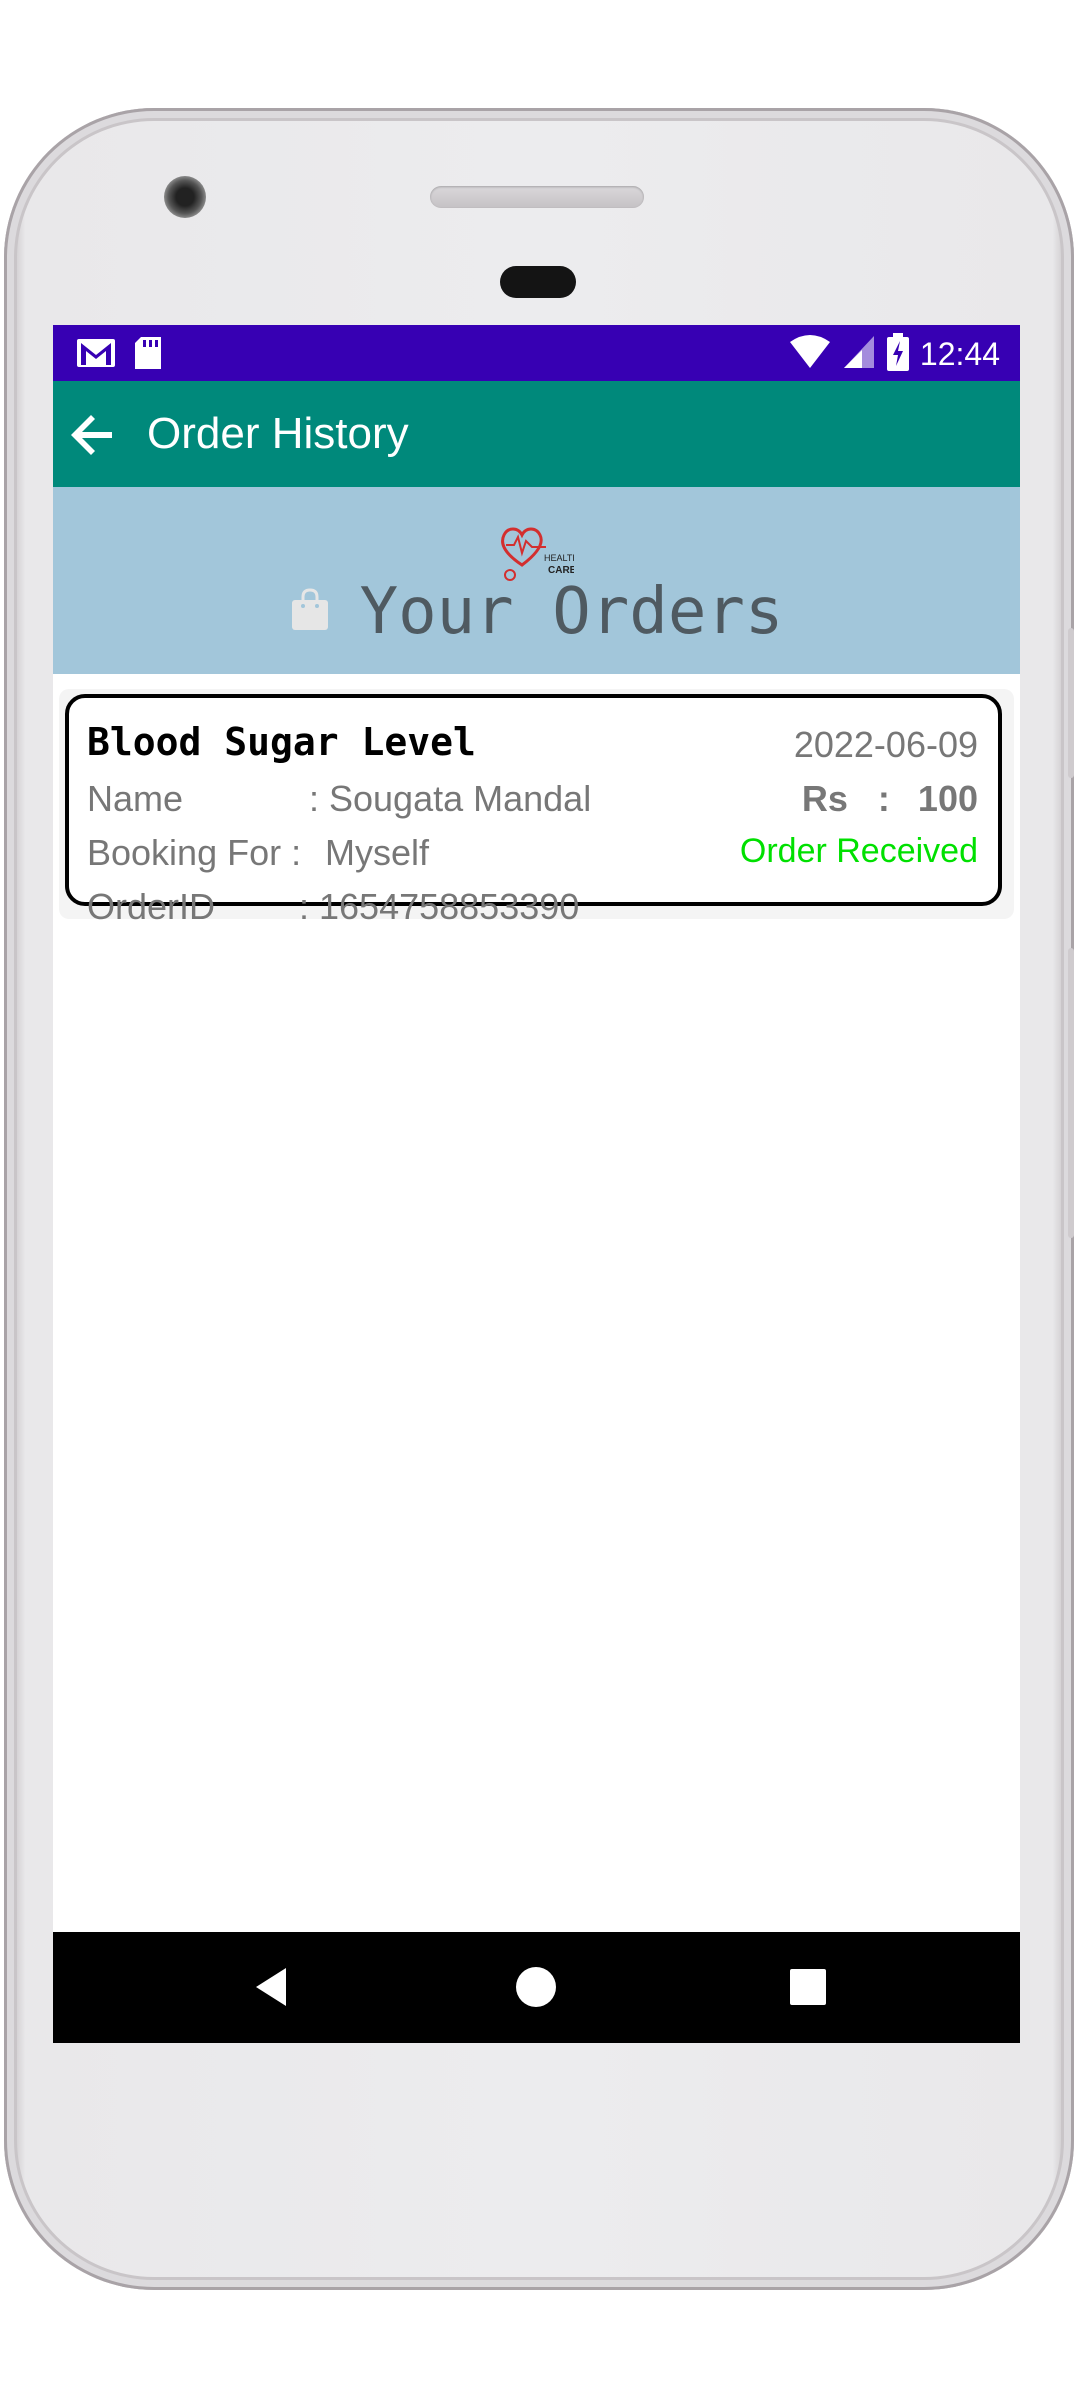 This screenshot has height=2400, width=1080. Describe the element at coordinates (439, 906) in the screenshot. I see `orderid-value: : 1654758853390` at that location.